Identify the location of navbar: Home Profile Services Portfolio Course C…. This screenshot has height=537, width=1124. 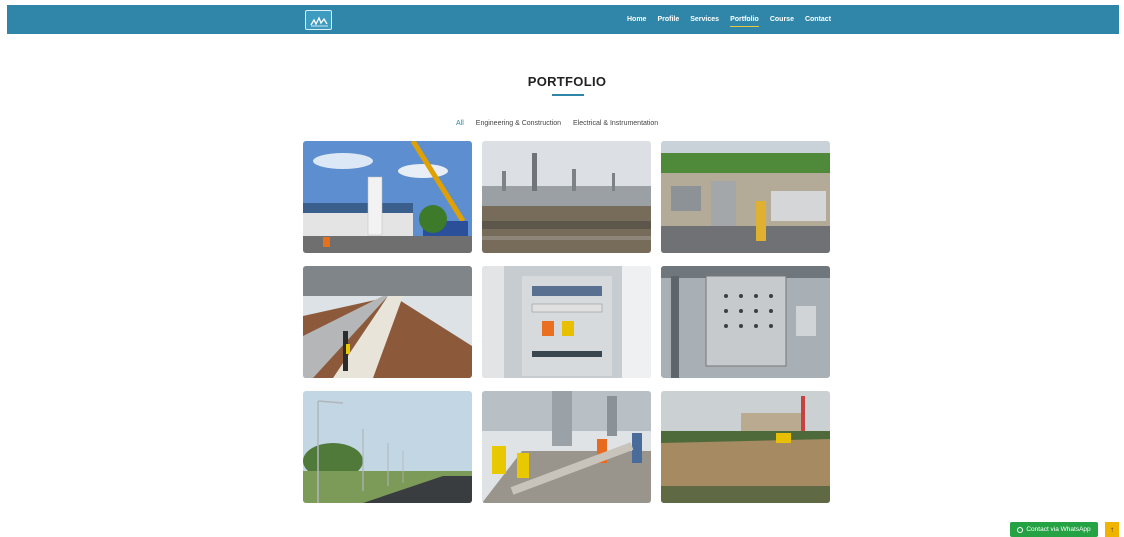
(563, 19).